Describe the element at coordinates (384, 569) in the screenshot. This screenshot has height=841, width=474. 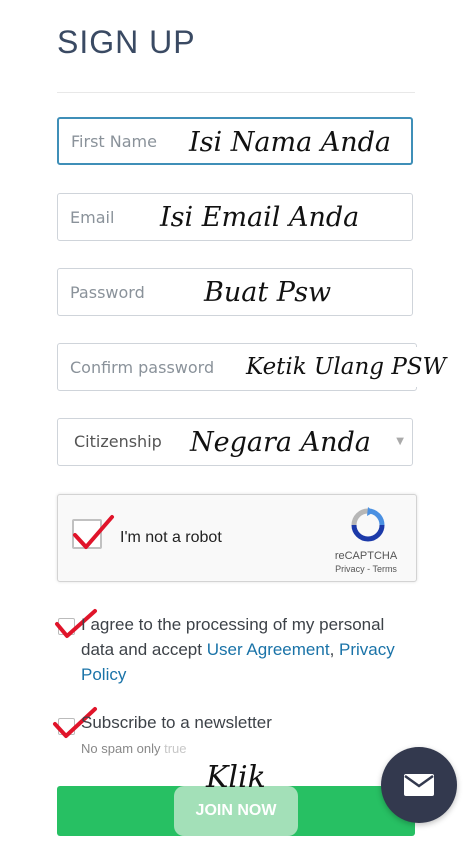
I see `recaptcha-terms-link: Terms` at that location.